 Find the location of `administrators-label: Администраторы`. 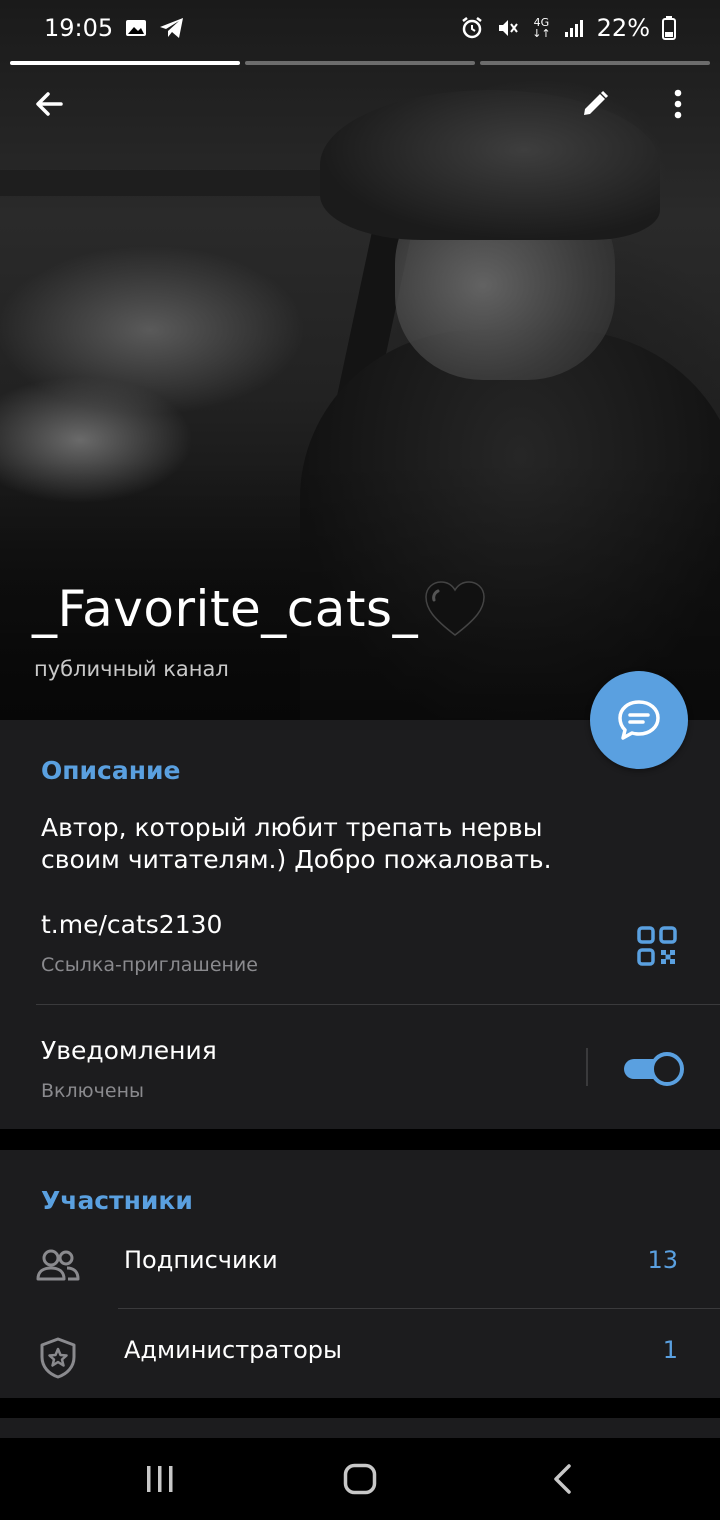

administrators-label: Администраторы is located at coordinates (233, 1350).